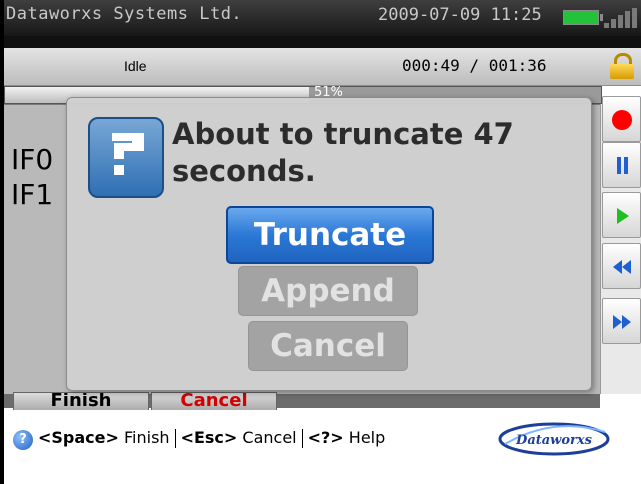 This screenshot has height=484, width=641. I want to click on pause-button, so click(621, 165).